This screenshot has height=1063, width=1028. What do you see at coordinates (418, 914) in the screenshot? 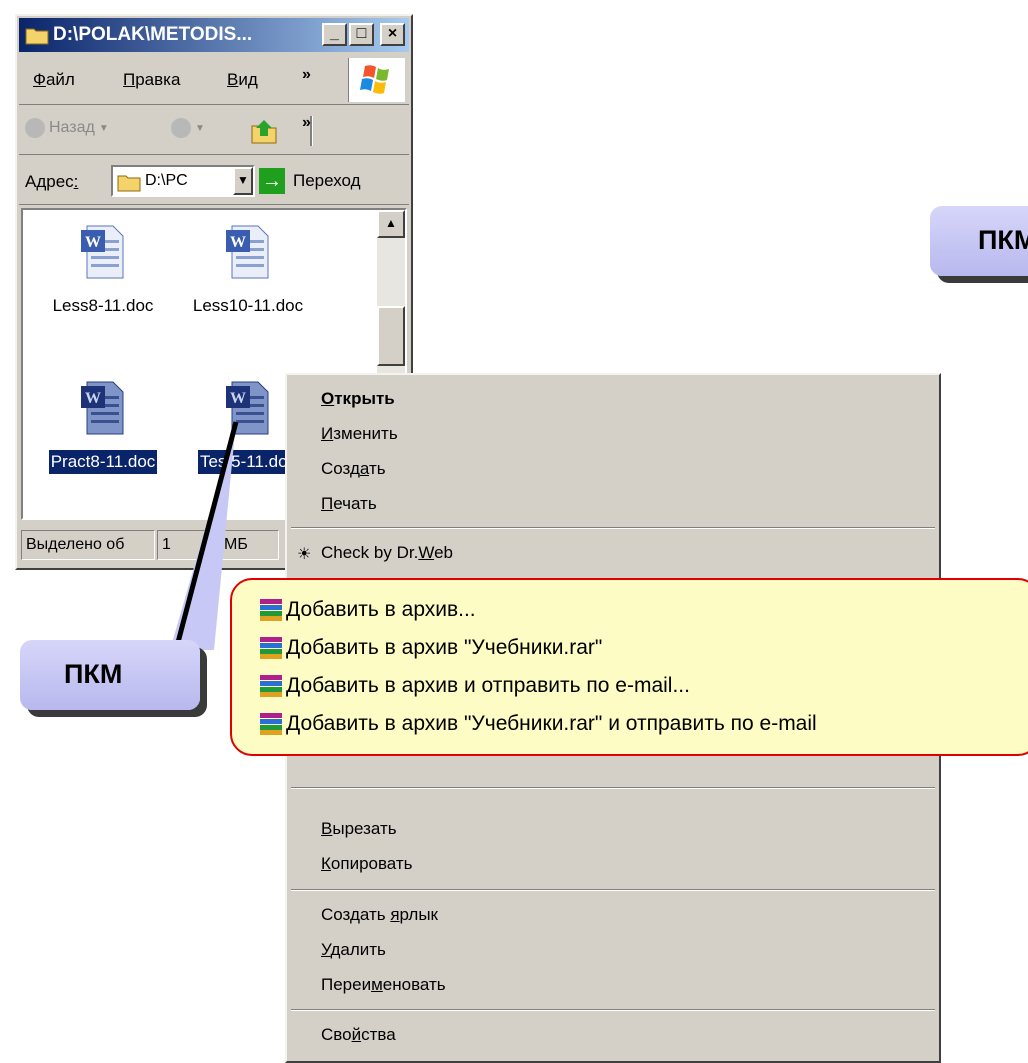
I see `menu-shortcut-label-end: рлык` at bounding box center [418, 914].